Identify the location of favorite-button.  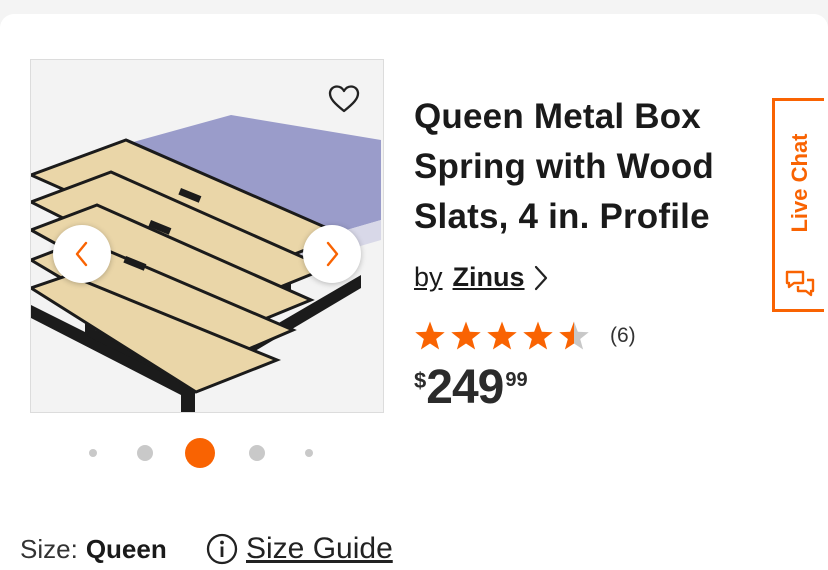
(344, 99).